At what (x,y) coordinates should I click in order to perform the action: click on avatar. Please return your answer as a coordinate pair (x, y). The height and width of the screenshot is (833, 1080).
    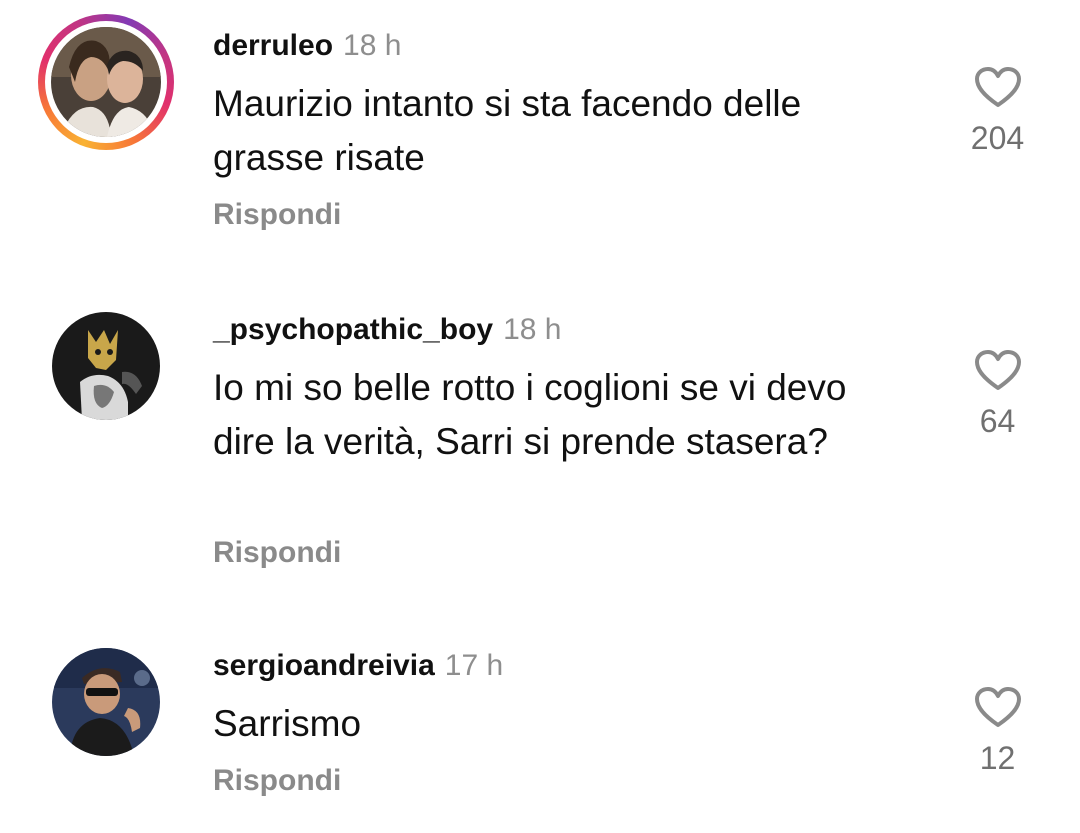
    Looking at the image, I should click on (106, 702).